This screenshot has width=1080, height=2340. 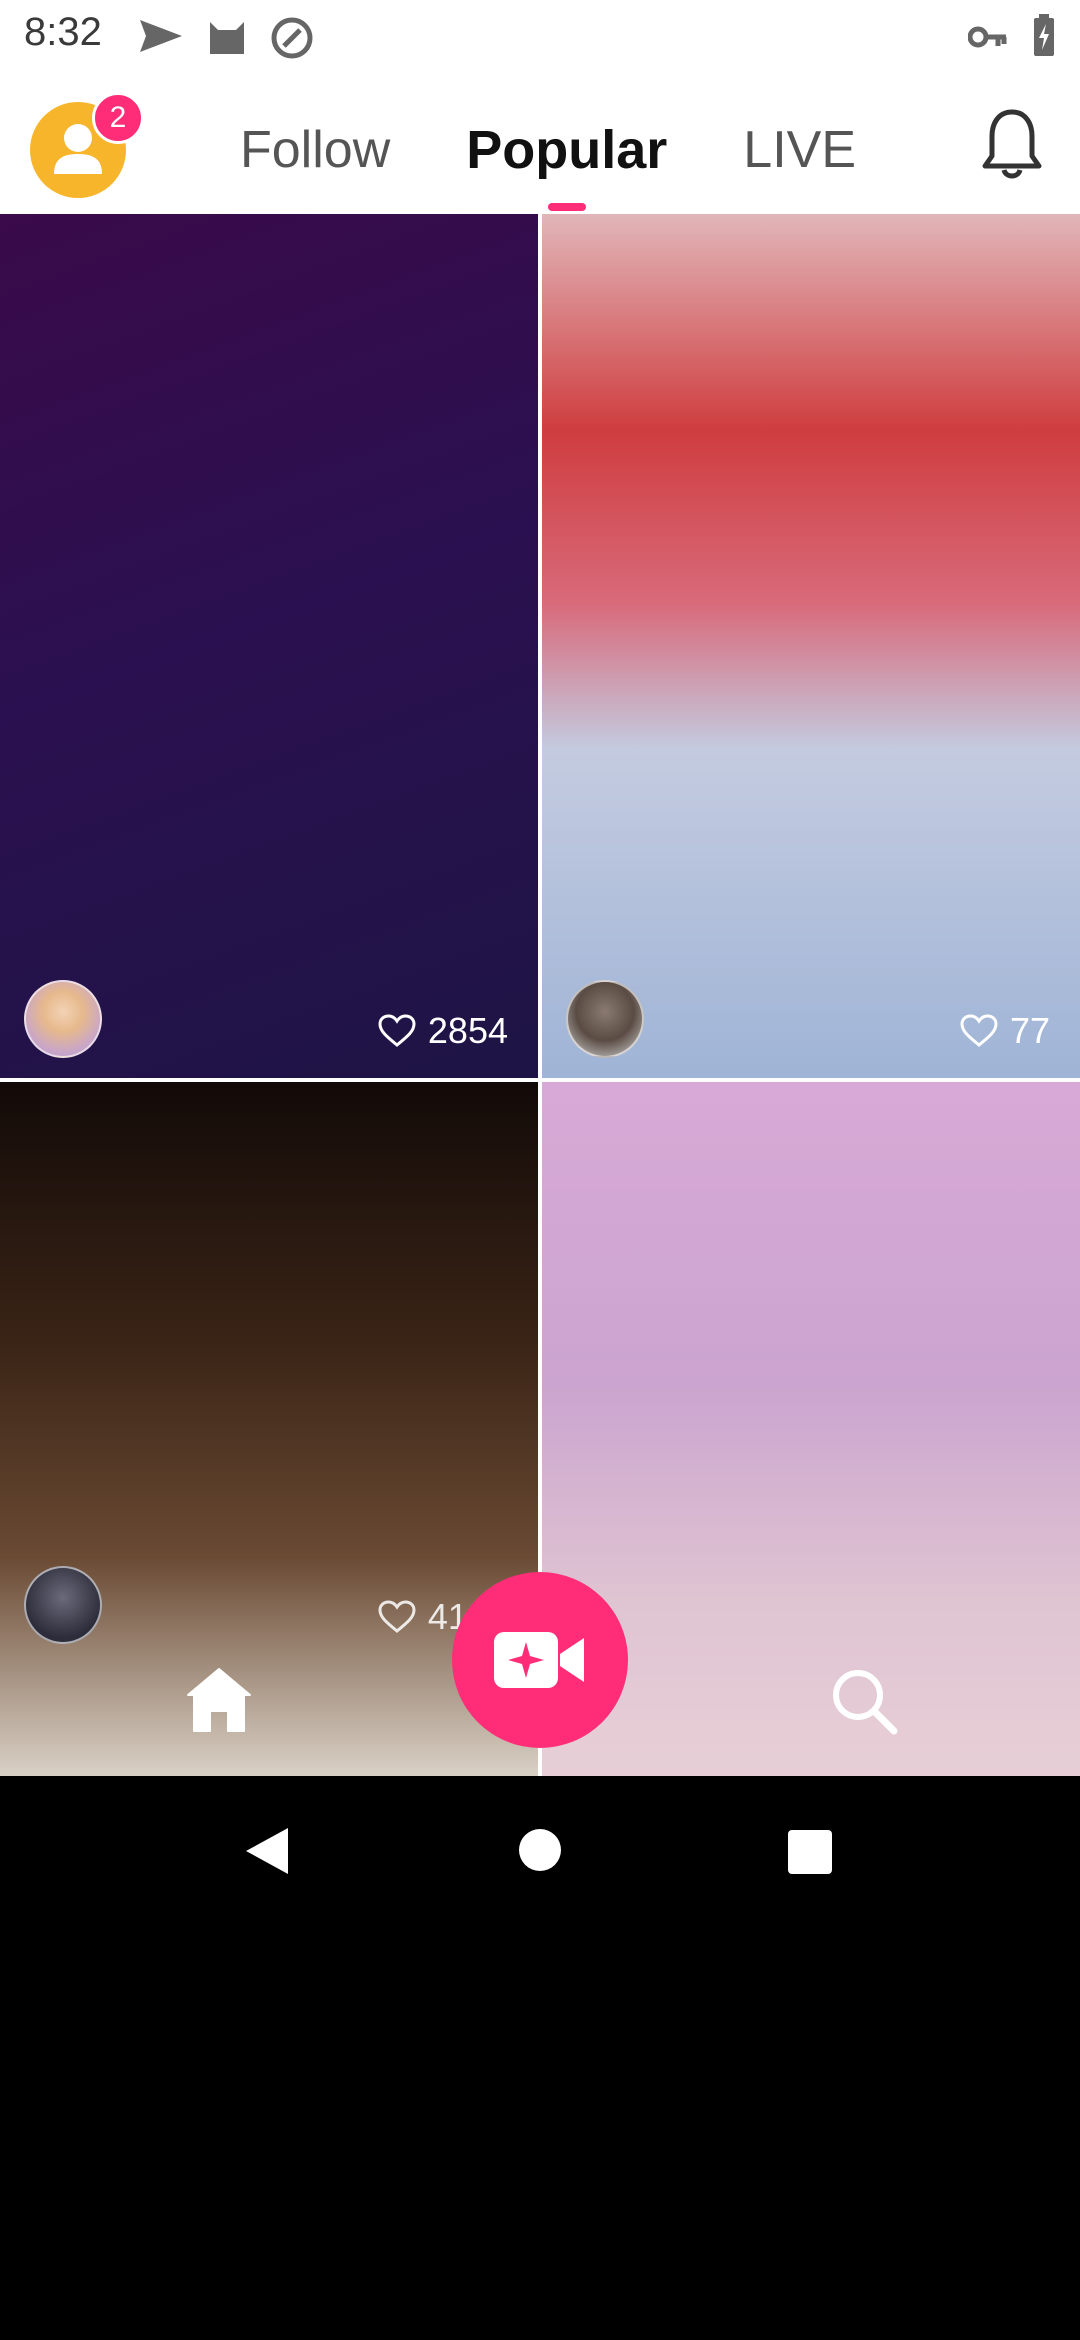 I want to click on like-count: 77, so click(x=1005, y=1031).